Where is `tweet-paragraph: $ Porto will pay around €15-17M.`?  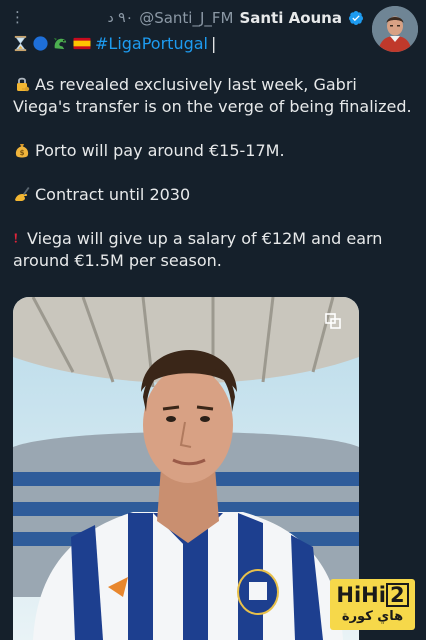
tweet-paragraph: $ Porto will pay around €15-17M. is located at coordinates (215, 151).